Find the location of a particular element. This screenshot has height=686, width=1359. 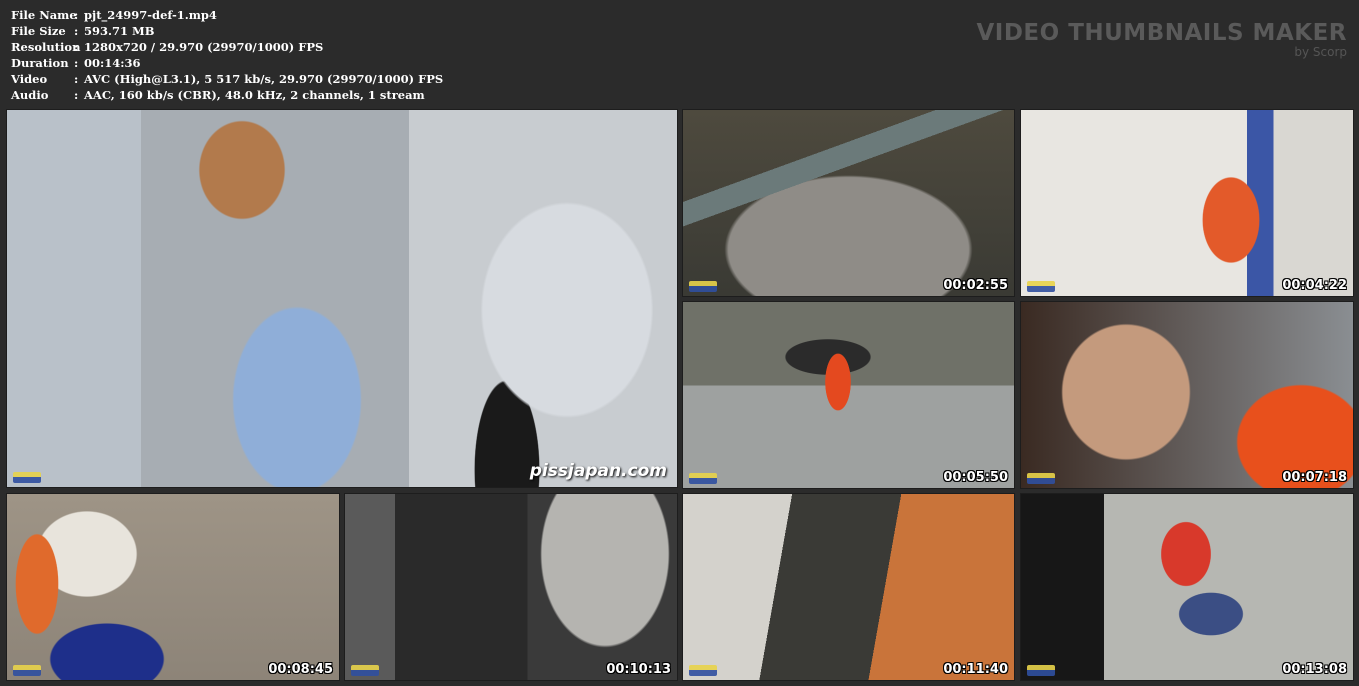

thumbnail-6: 00:10:13 is located at coordinates (511, 587).